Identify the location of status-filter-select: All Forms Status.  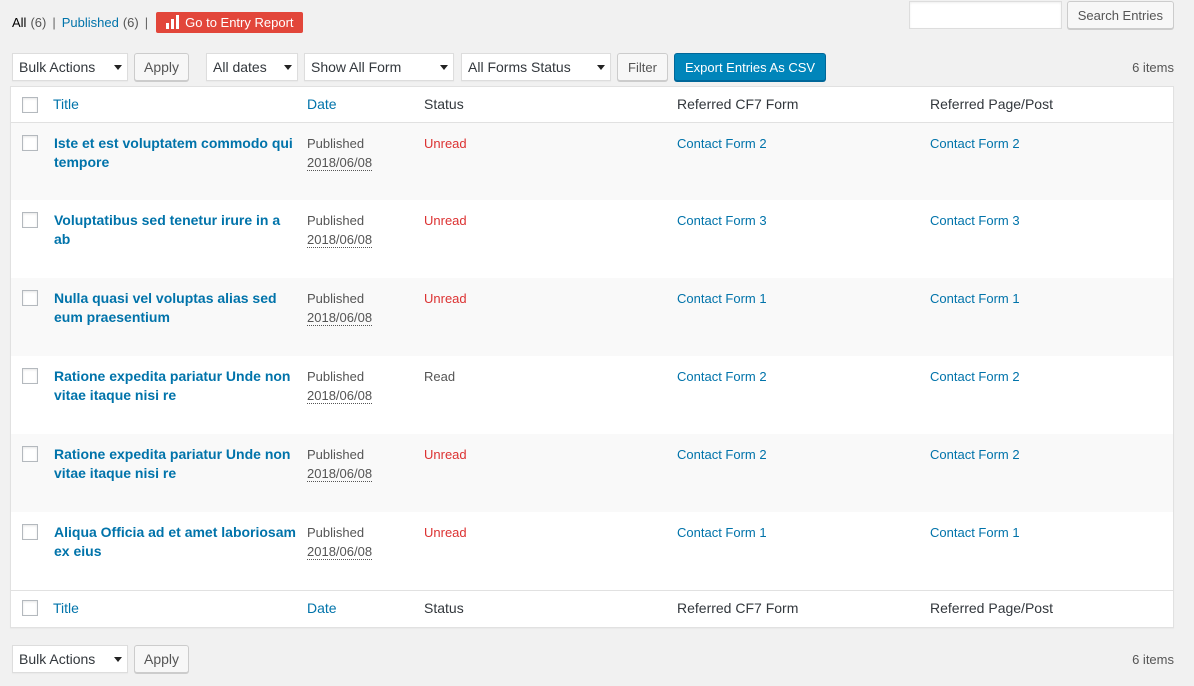
(536, 67).